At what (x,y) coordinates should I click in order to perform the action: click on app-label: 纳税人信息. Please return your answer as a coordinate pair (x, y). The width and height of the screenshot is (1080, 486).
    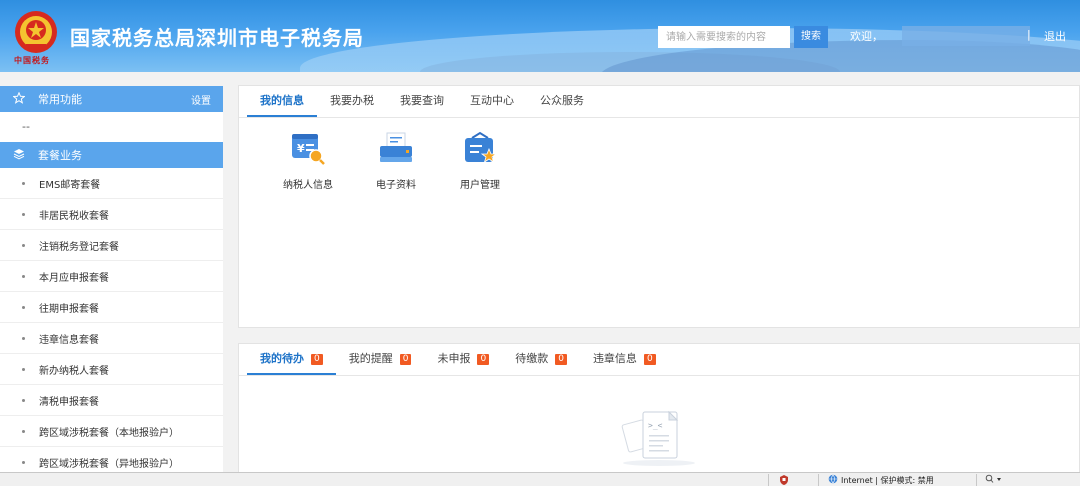
    Looking at the image, I should click on (308, 185).